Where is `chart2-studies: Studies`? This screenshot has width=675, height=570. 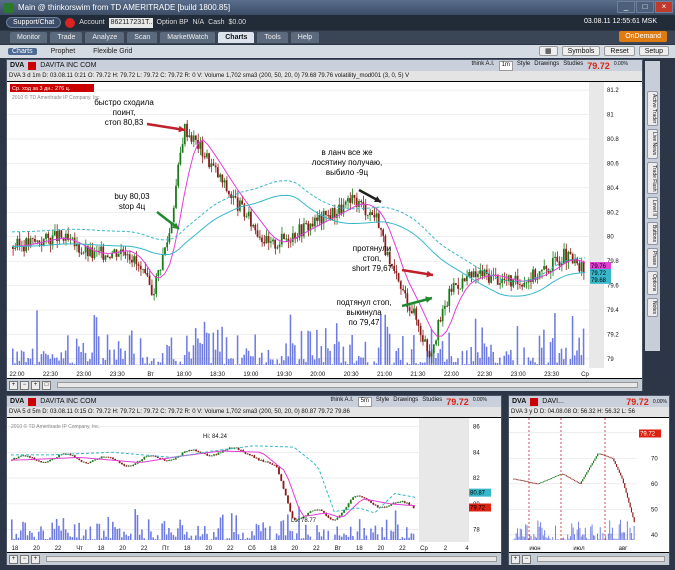 chart2-studies: Studies is located at coordinates (432, 402).